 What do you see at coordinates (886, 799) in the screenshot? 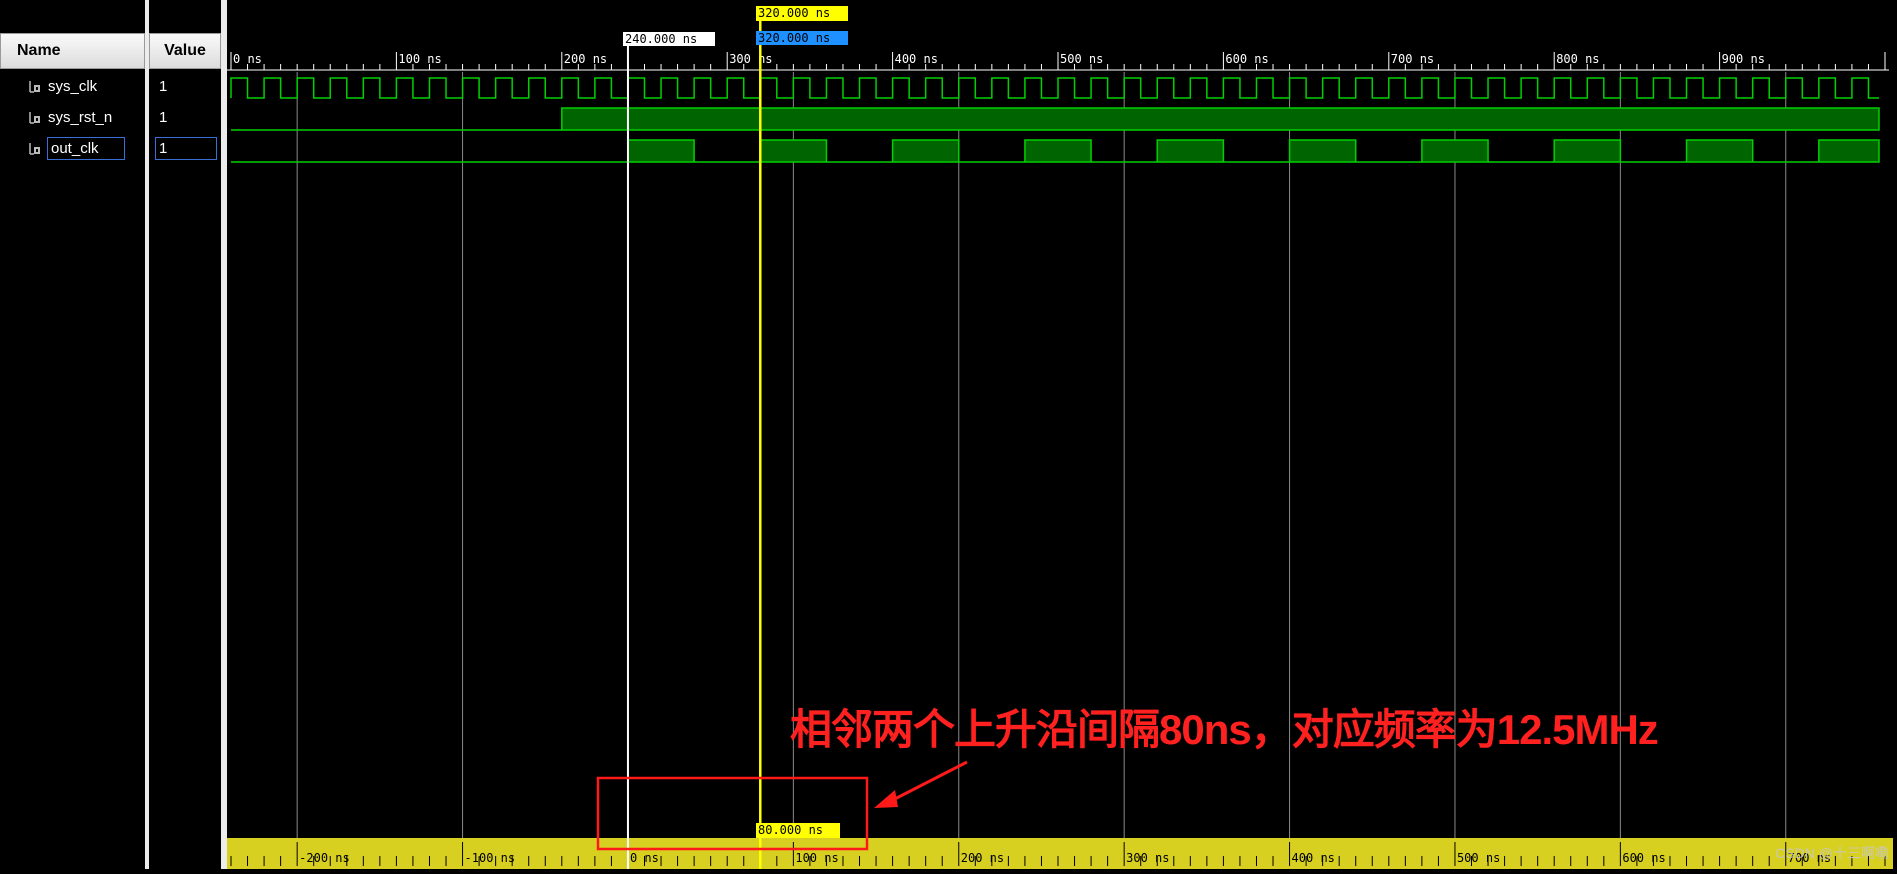
I see `annotation-arrow-head` at bounding box center [886, 799].